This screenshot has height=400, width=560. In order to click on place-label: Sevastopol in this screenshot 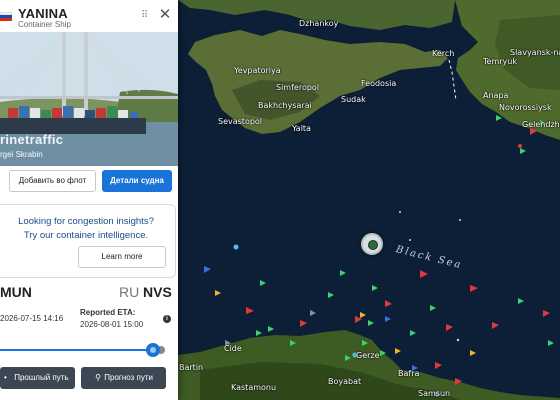, I will do `click(240, 121)`.